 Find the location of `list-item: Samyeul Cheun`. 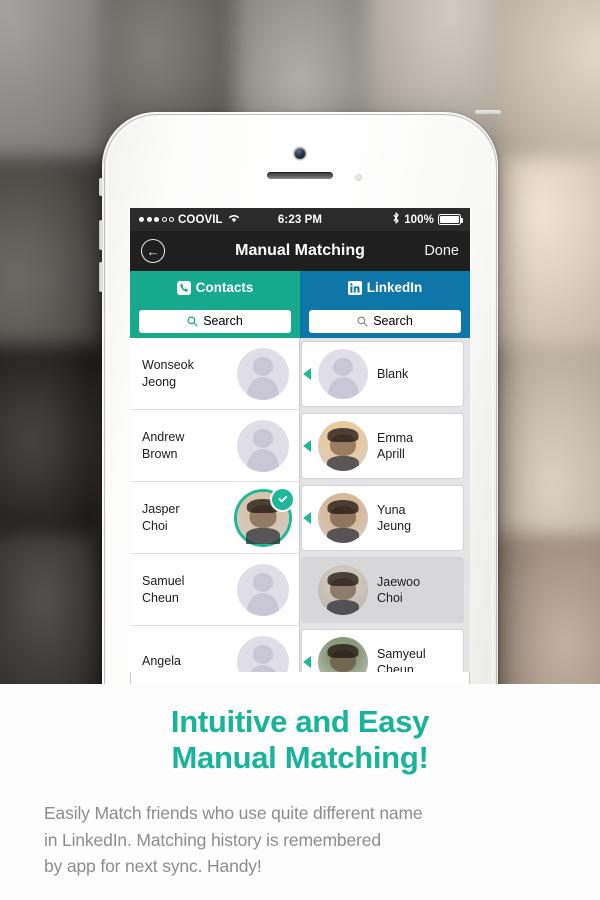

list-item: Samyeul Cheun is located at coordinates (385, 649).